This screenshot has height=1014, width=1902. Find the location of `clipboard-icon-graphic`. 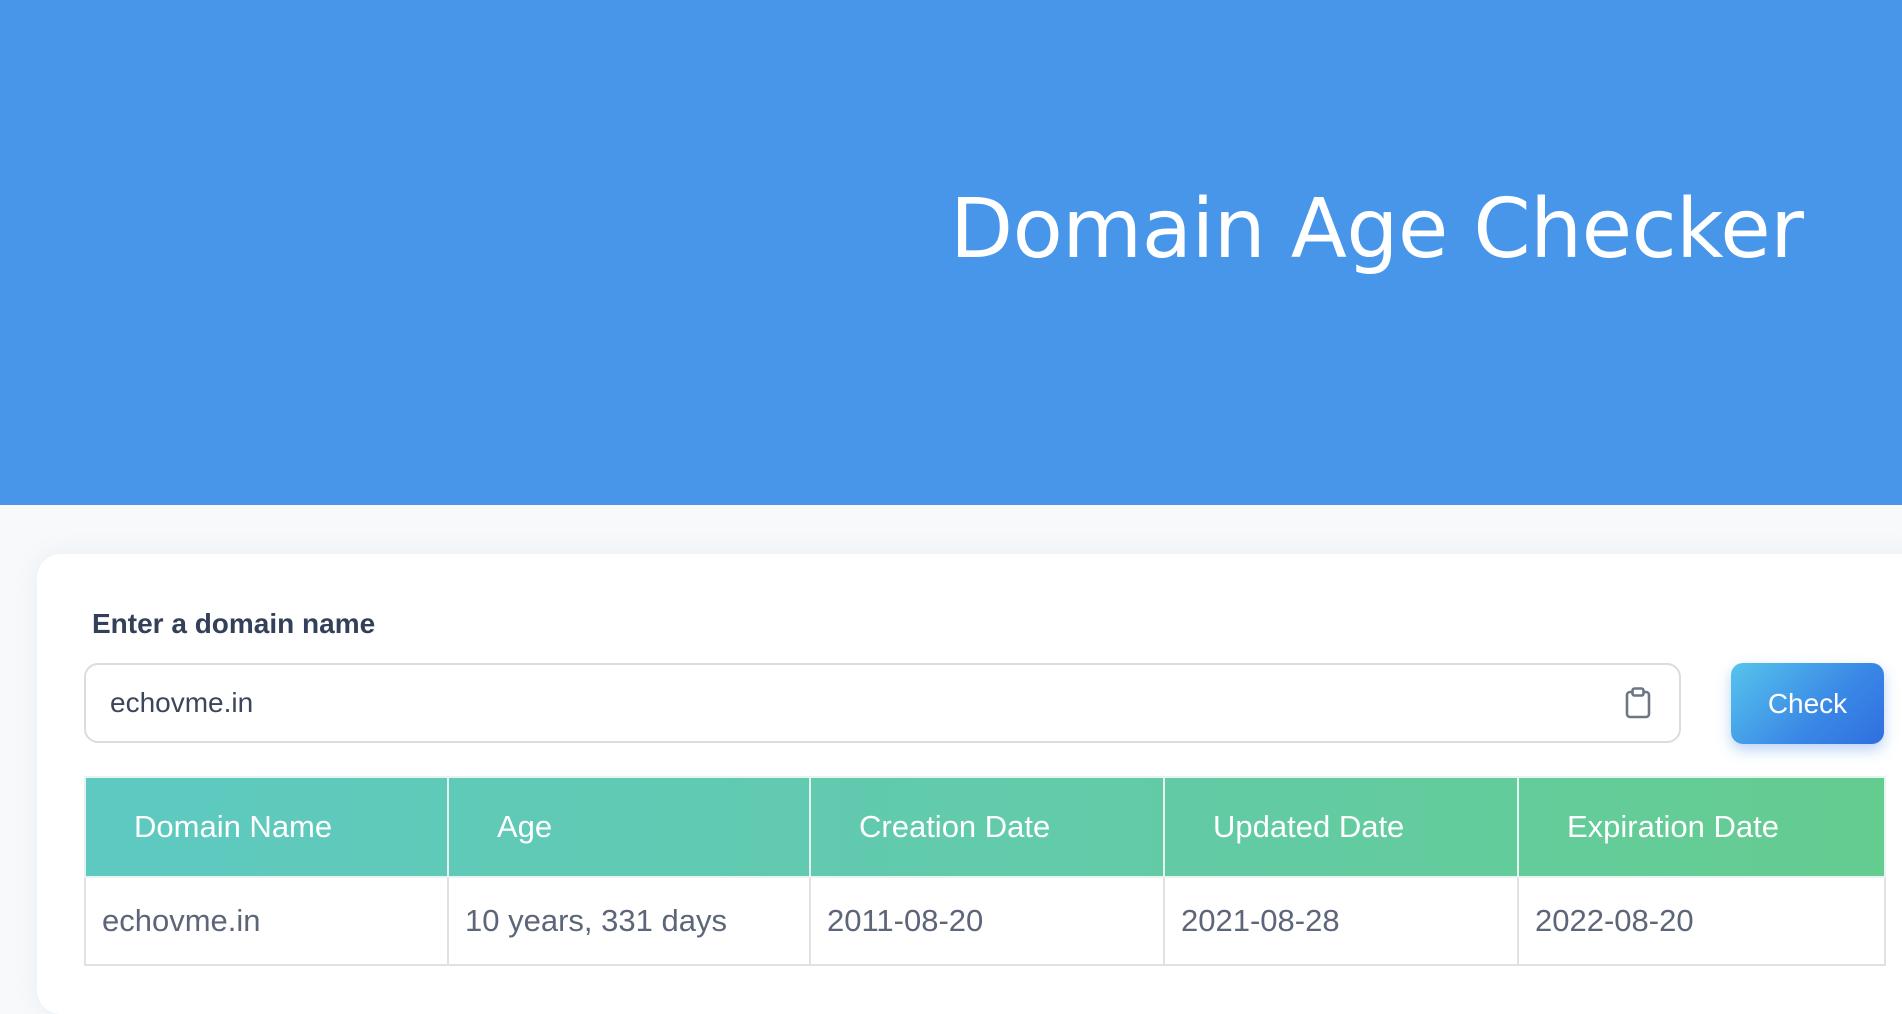

clipboard-icon-graphic is located at coordinates (1638, 703).